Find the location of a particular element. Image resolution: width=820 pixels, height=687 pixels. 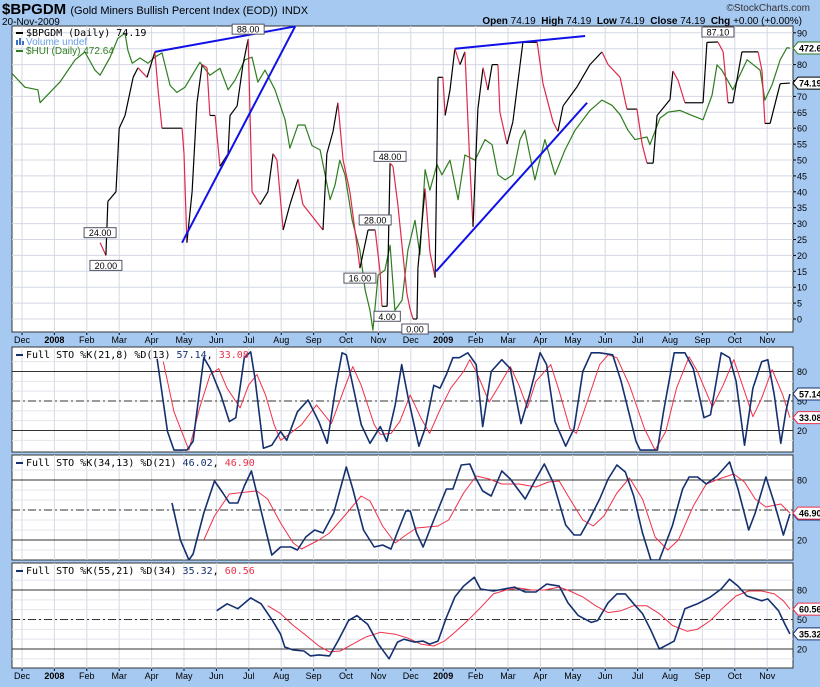

price-callout-label: 24.00 is located at coordinates (100, 233).